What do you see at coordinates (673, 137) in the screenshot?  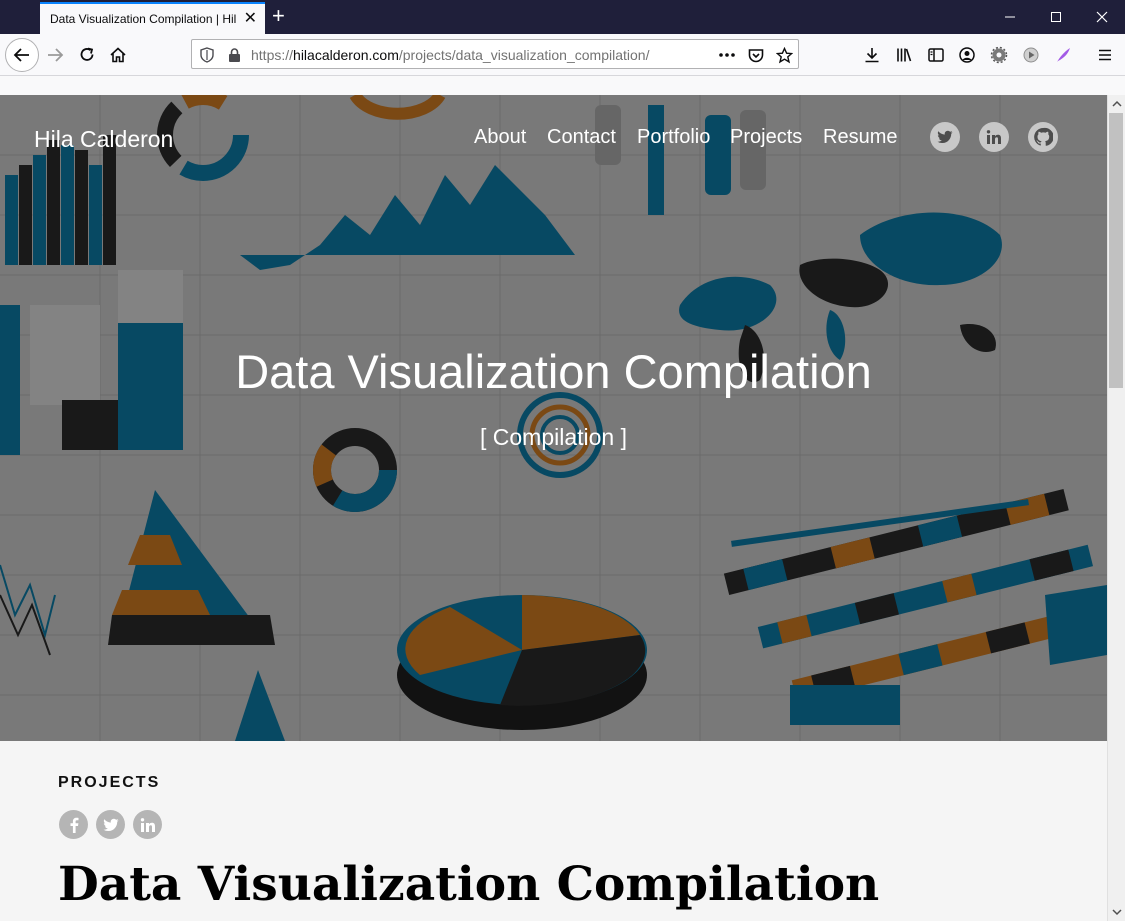 I see `nav-portfolio: Portfolio` at bounding box center [673, 137].